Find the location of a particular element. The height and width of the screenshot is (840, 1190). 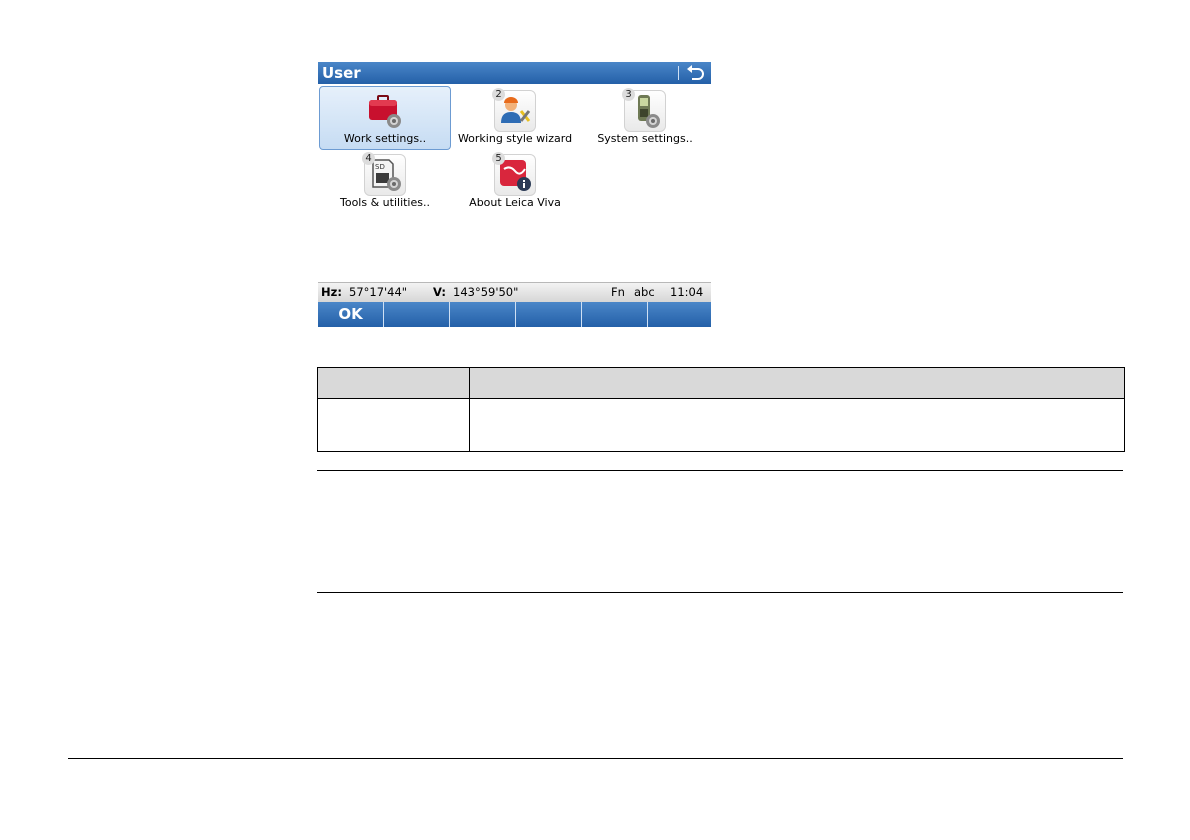

tile-work-settings: Work settings.. is located at coordinates (385, 118).